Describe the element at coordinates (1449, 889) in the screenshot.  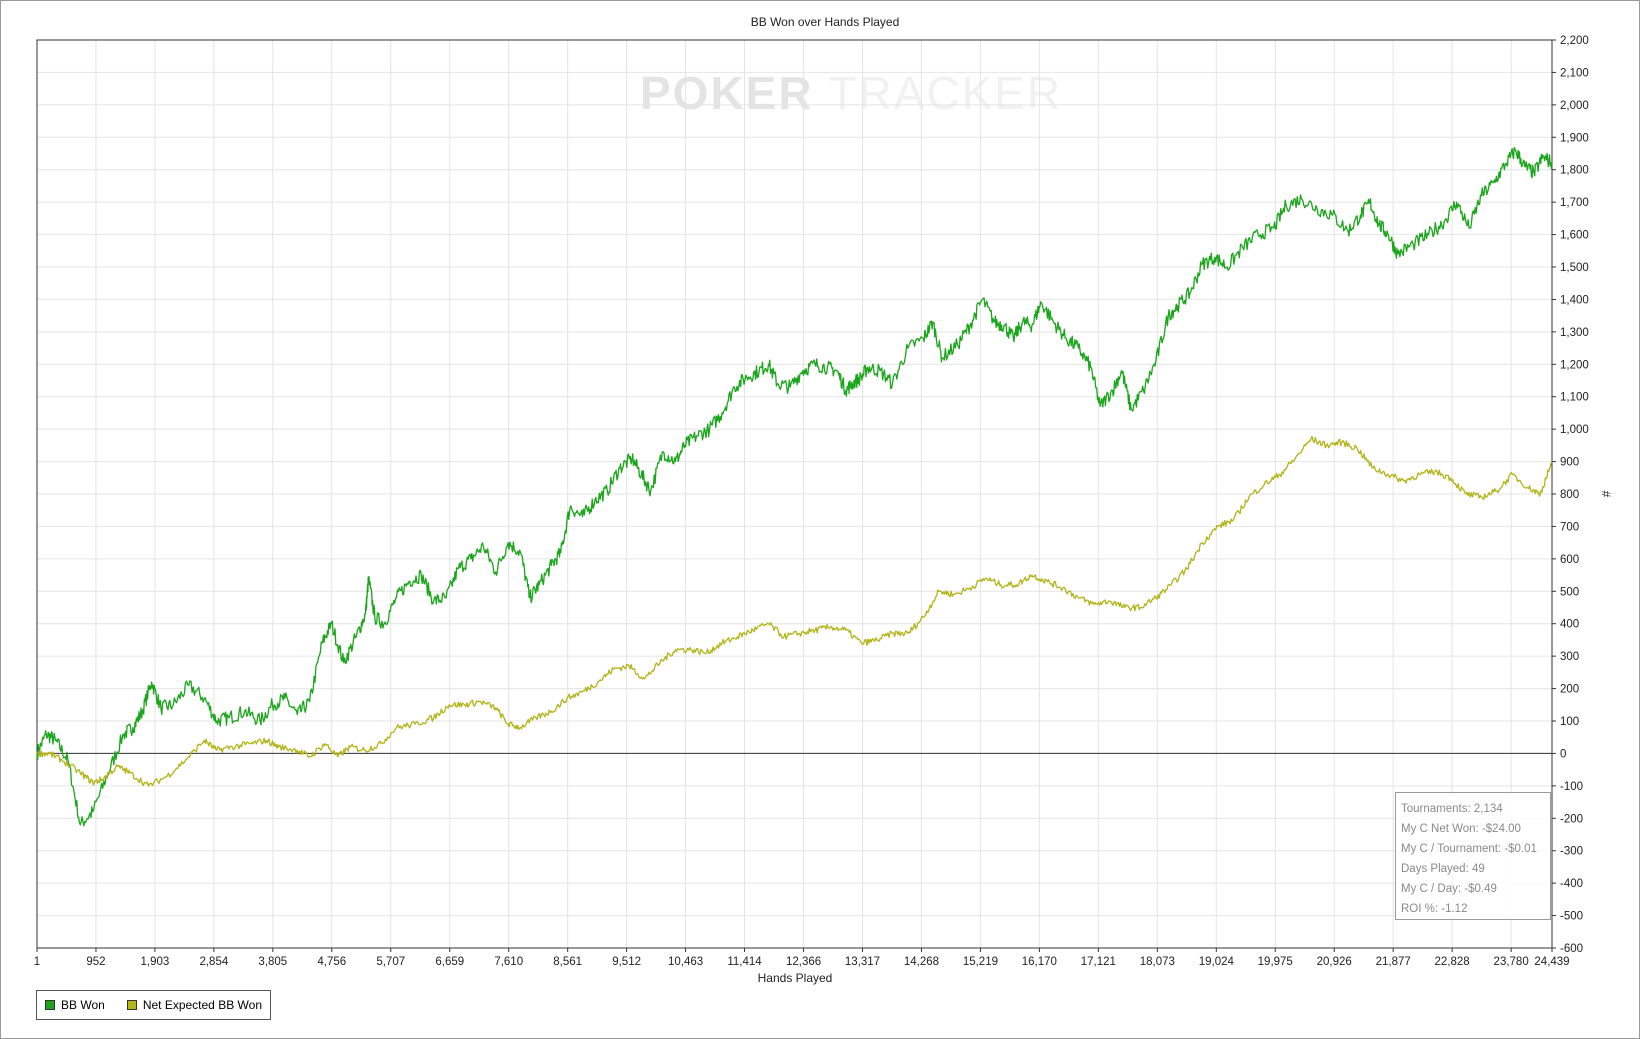
I see `stat-per-day: My C / Day: -$0.49` at that location.